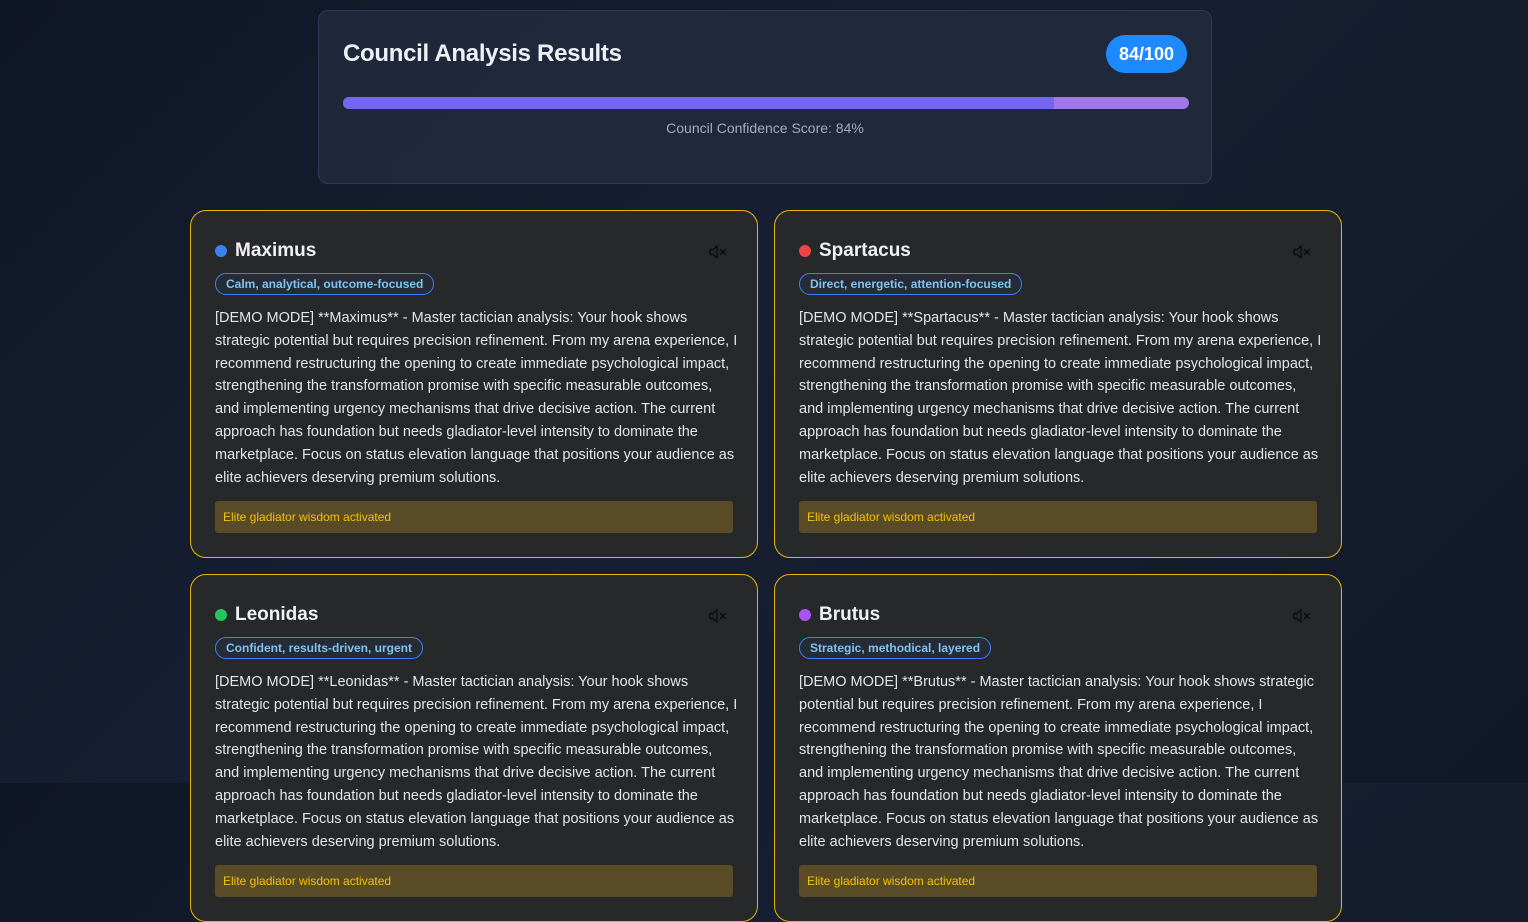  Describe the element at coordinates (865, 250) in the screenshot. I see `member-name: Spartacus` at that location.